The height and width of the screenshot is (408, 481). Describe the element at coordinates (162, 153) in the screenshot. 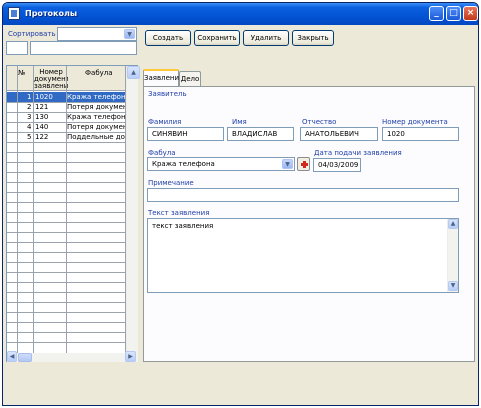

I see `fabula-label: Фабула` at that location.